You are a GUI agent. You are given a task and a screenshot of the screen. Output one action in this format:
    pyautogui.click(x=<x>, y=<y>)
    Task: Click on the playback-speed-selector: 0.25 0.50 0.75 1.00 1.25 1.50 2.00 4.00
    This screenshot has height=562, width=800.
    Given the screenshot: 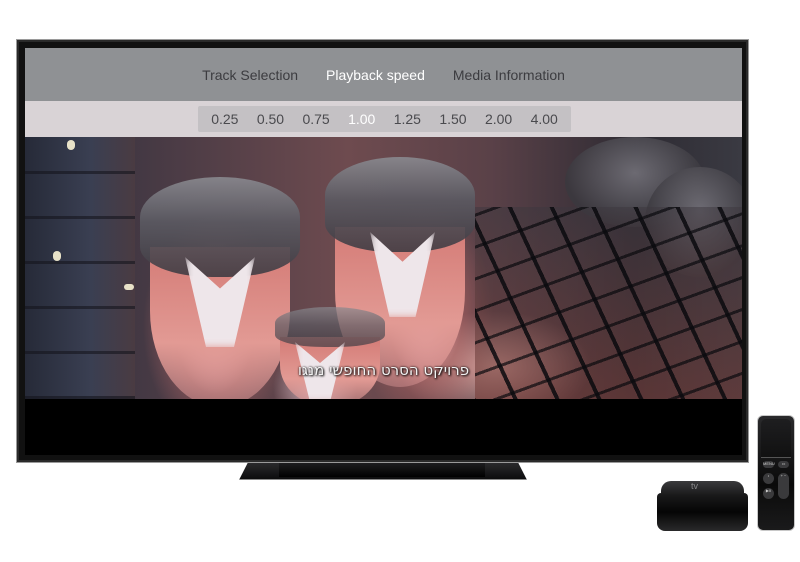 What is the action you would take?
    pyautogui.click(x=384, y=119)
    